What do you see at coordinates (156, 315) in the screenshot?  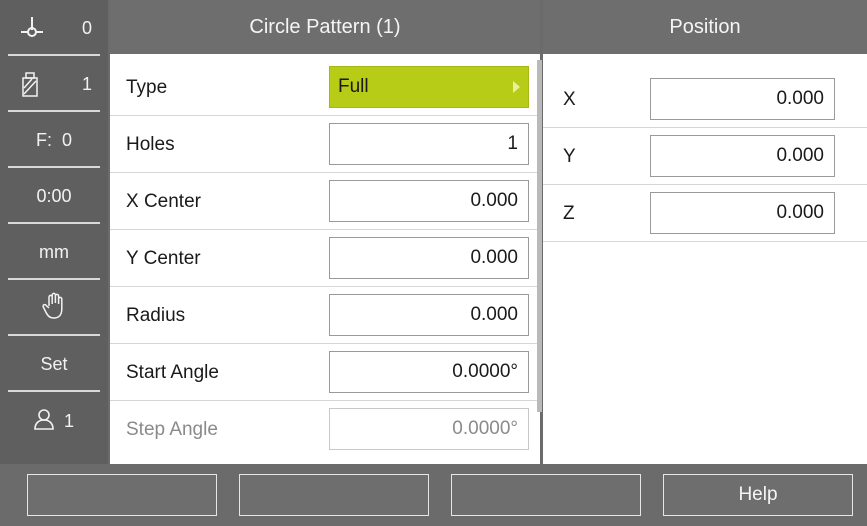 I see `radius-label: Radius` at bounding box center [156, 315].